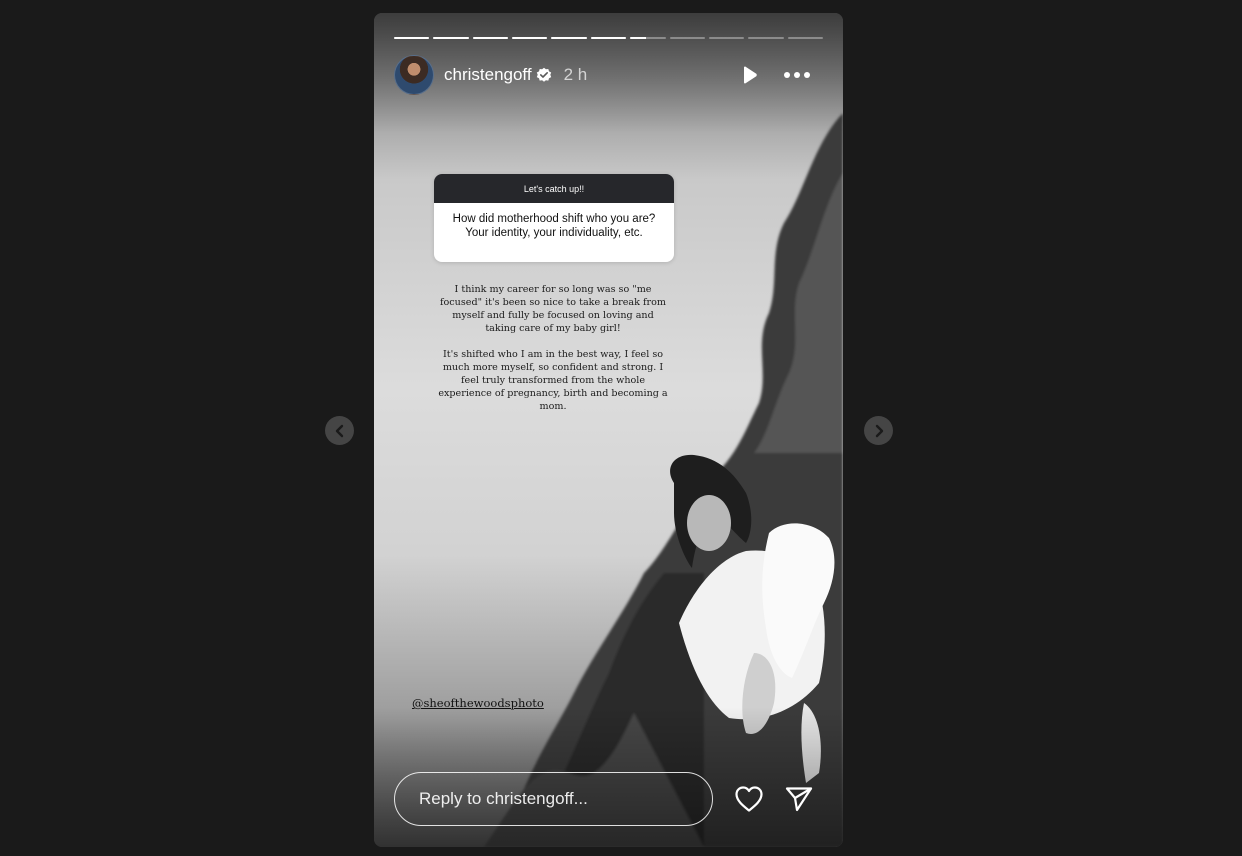  Describe the element at coordinates (414, 75) in the screenshot. I see `avatar` at that location.